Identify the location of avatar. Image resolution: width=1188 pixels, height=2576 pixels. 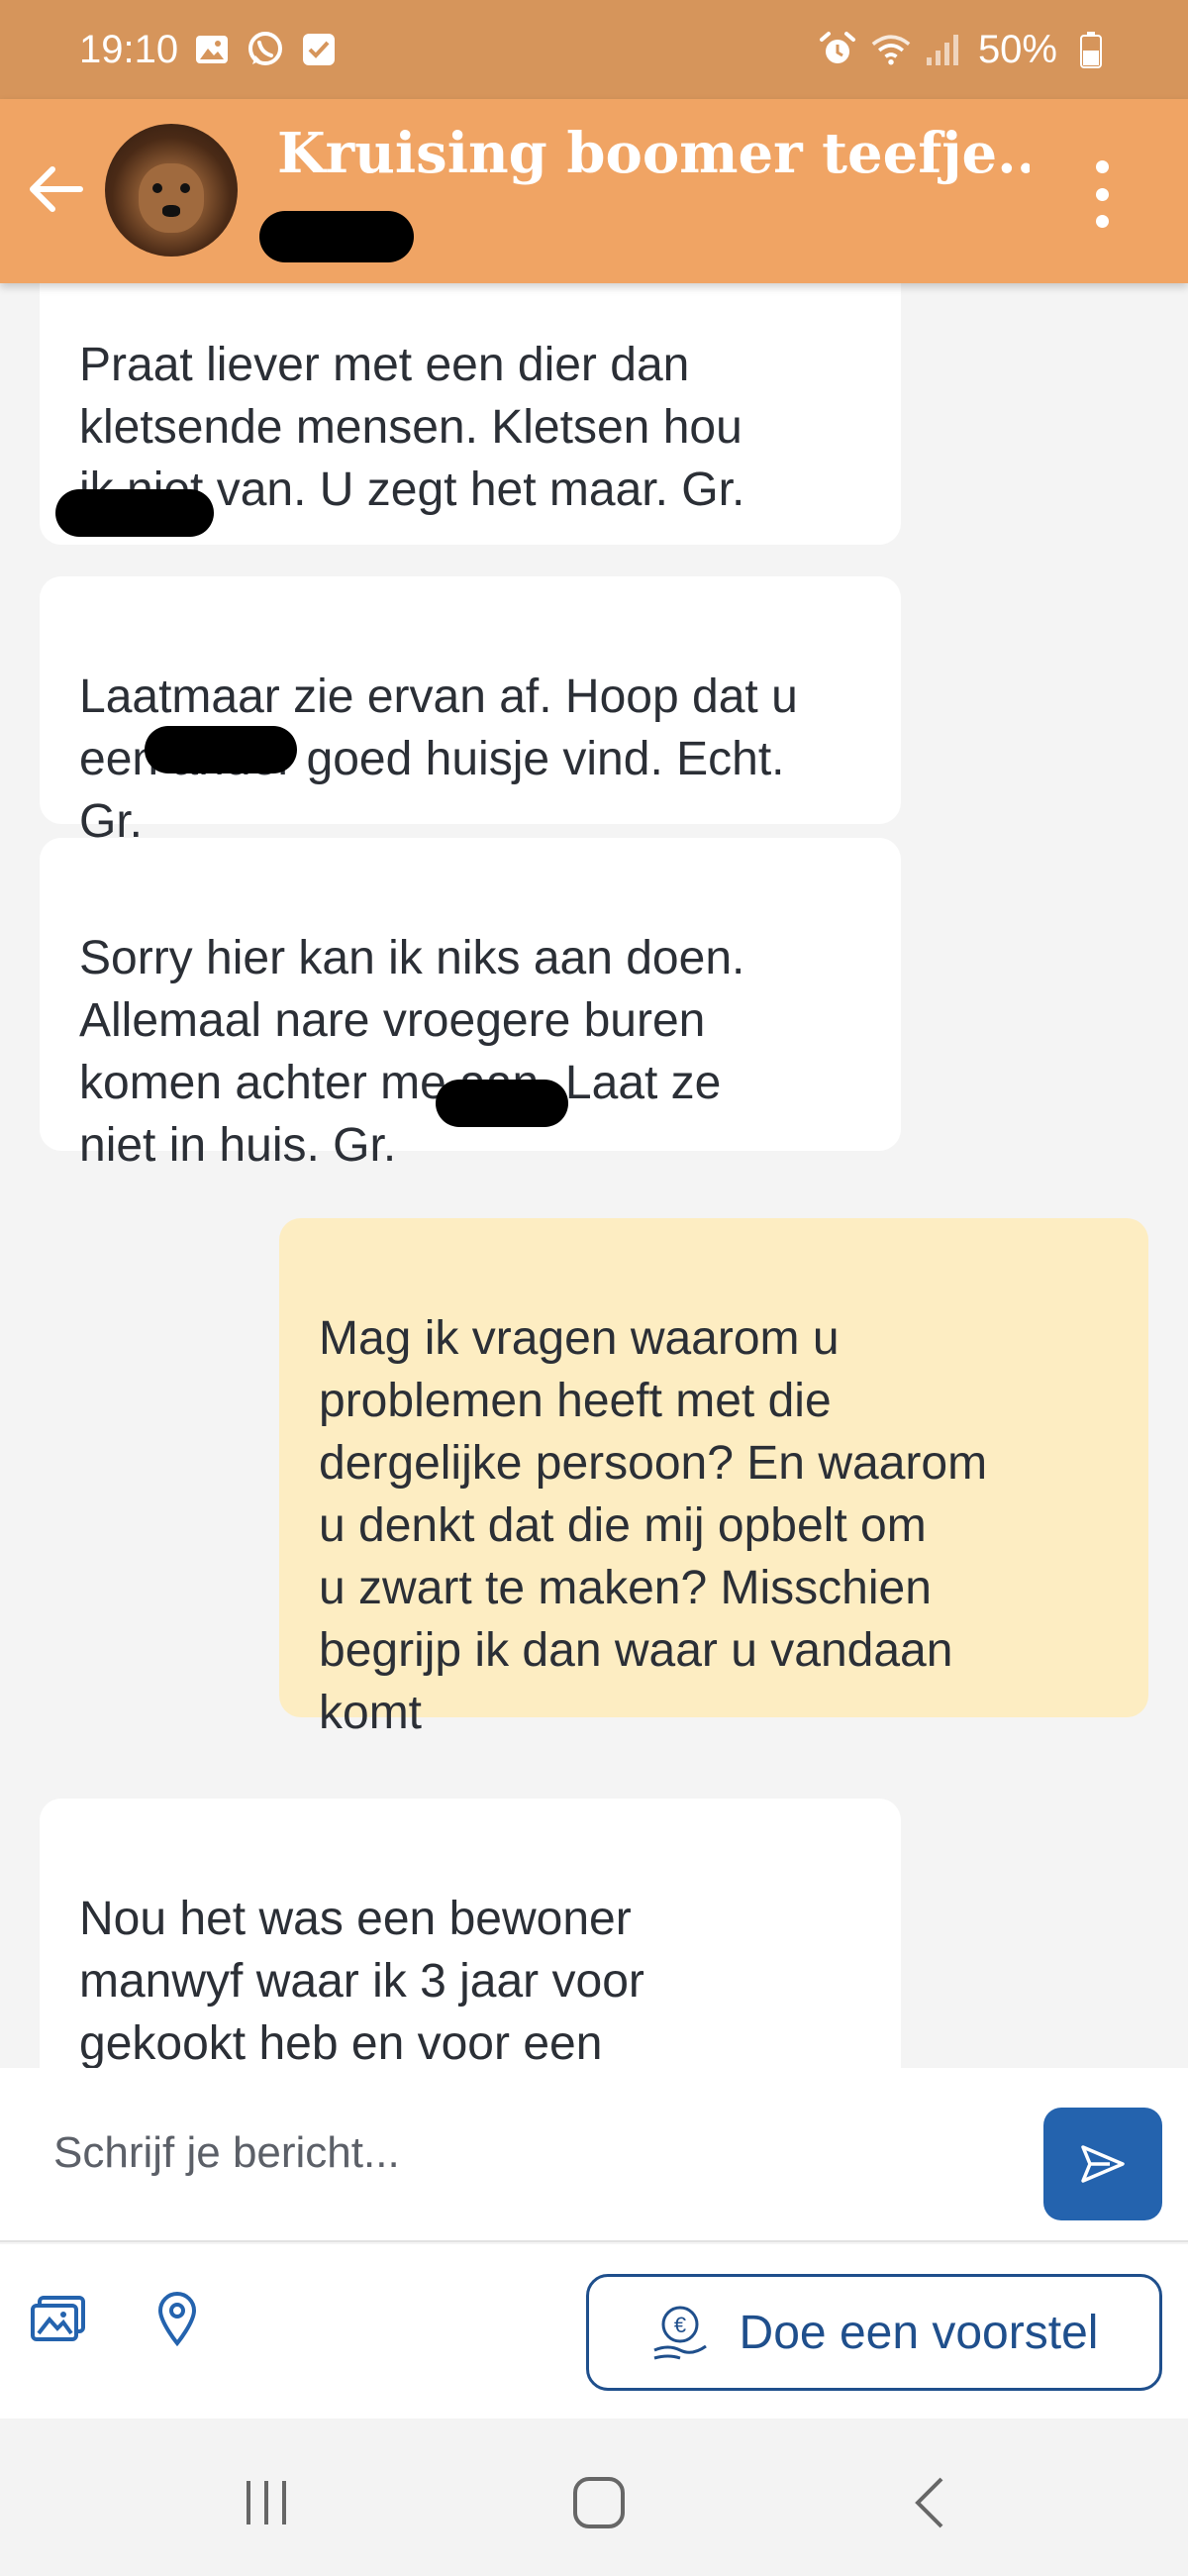
(171, 190).